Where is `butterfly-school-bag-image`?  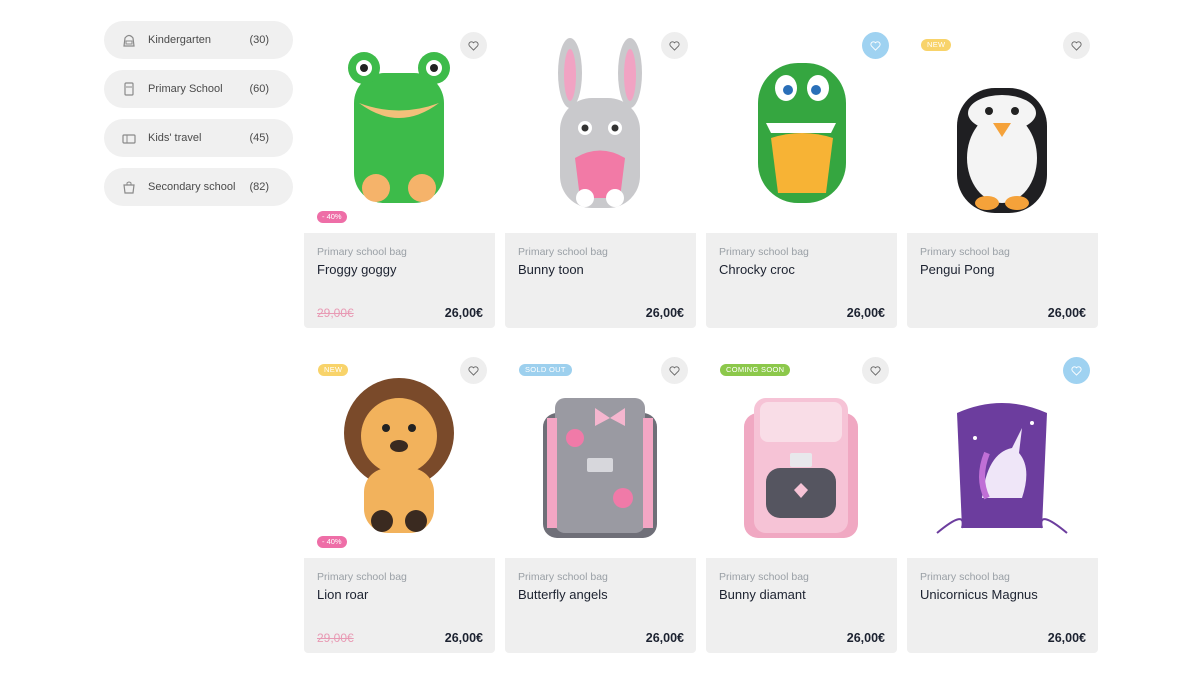 butterfly-school-bag-image is located at coordinates (600, 468).